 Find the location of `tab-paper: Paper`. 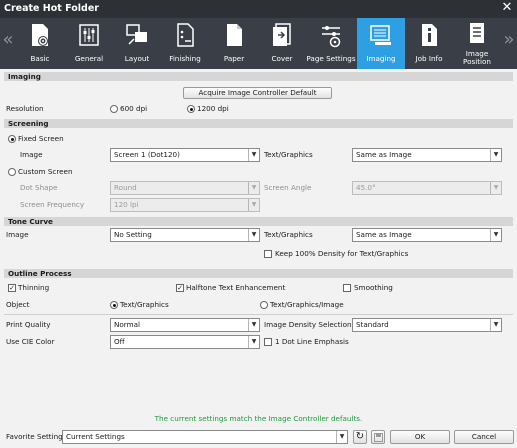

tab-paper: Paper is located at coordinates (234, 43).